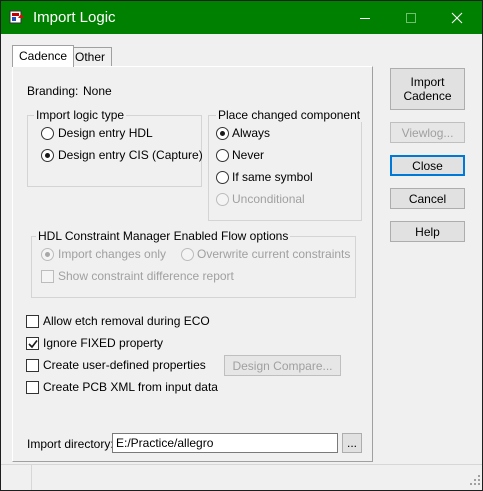 The width and height of the screenshot is (483, 491). Describe the element at coordinates (251, 133) in the screenshot. I see `place-always-label: Always` at that location.